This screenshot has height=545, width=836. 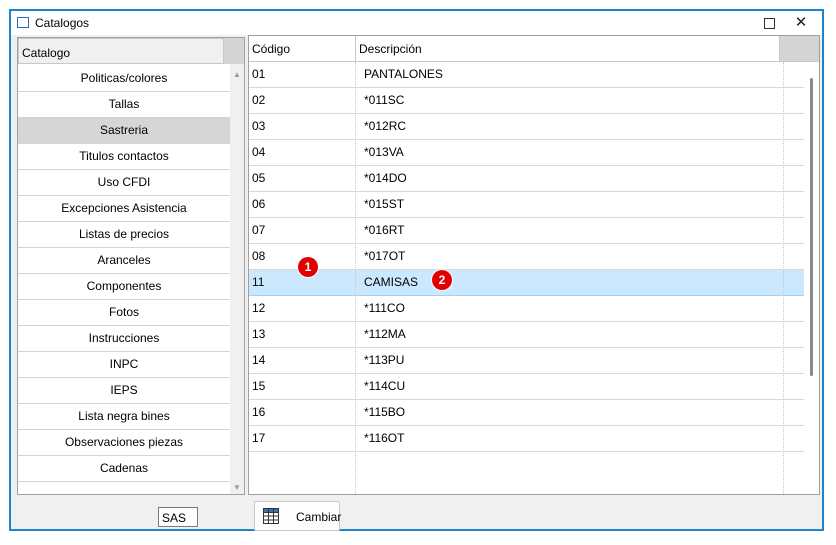 I want to click on catalog-list-item: Instrucciones, so click(x=124, y=339).